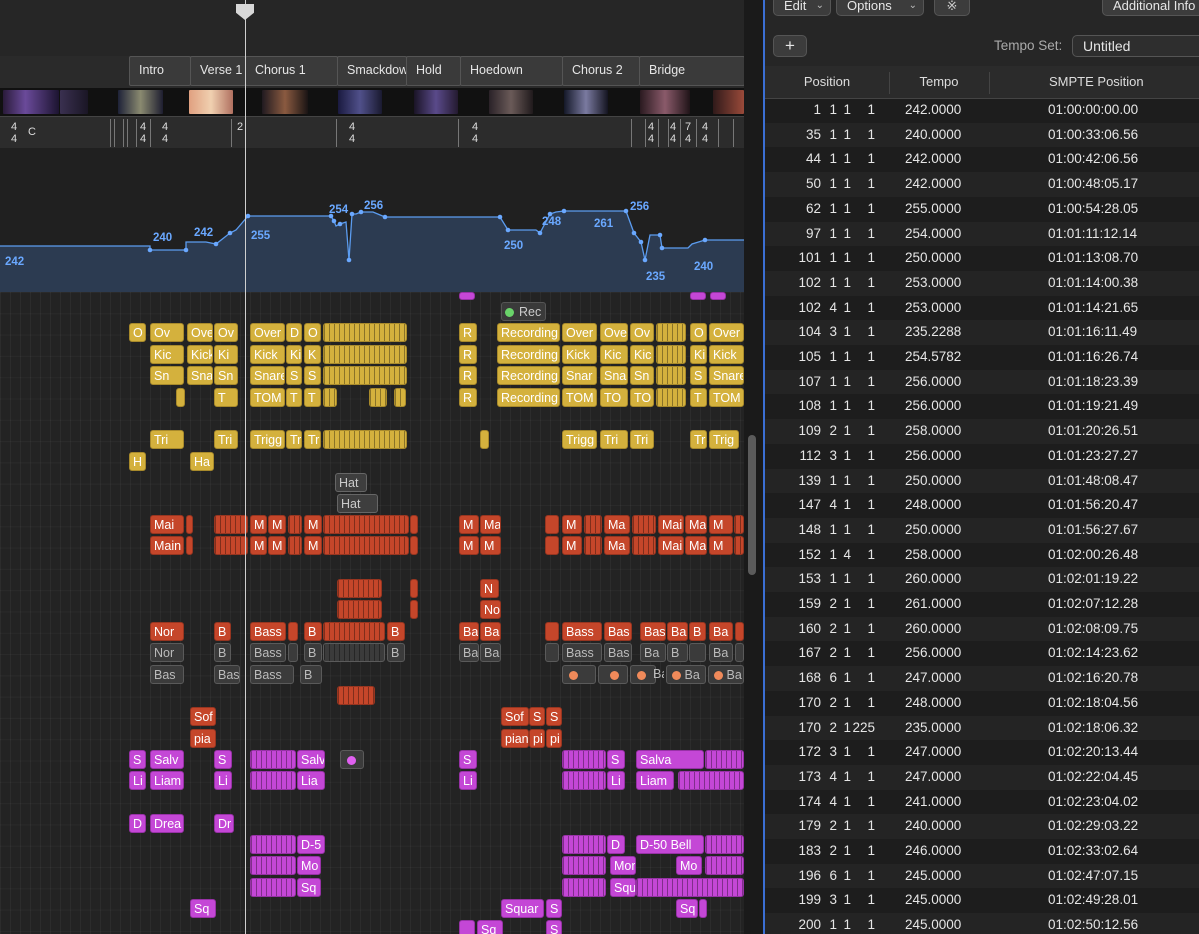 Image resolution: width=1199 pixels, height=934 pixels. Describe the element at coordinates (311, 844) in the screenshot. I see `region-d50: D-5` at that location.